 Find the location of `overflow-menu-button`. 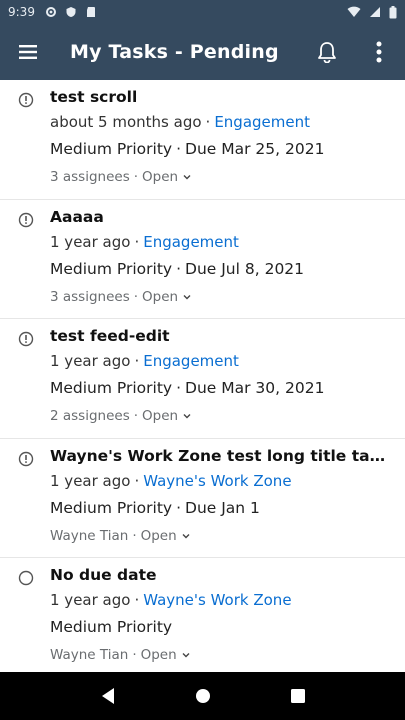

overflow-menu-button is located at coordinates (379, 52).